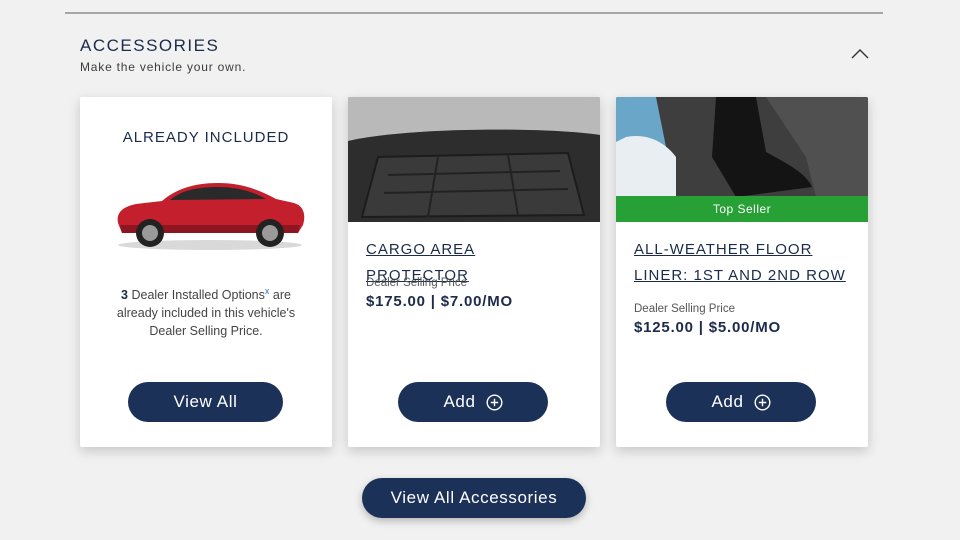  I want to click on view-all-included-button: View All, so click(205, 402).